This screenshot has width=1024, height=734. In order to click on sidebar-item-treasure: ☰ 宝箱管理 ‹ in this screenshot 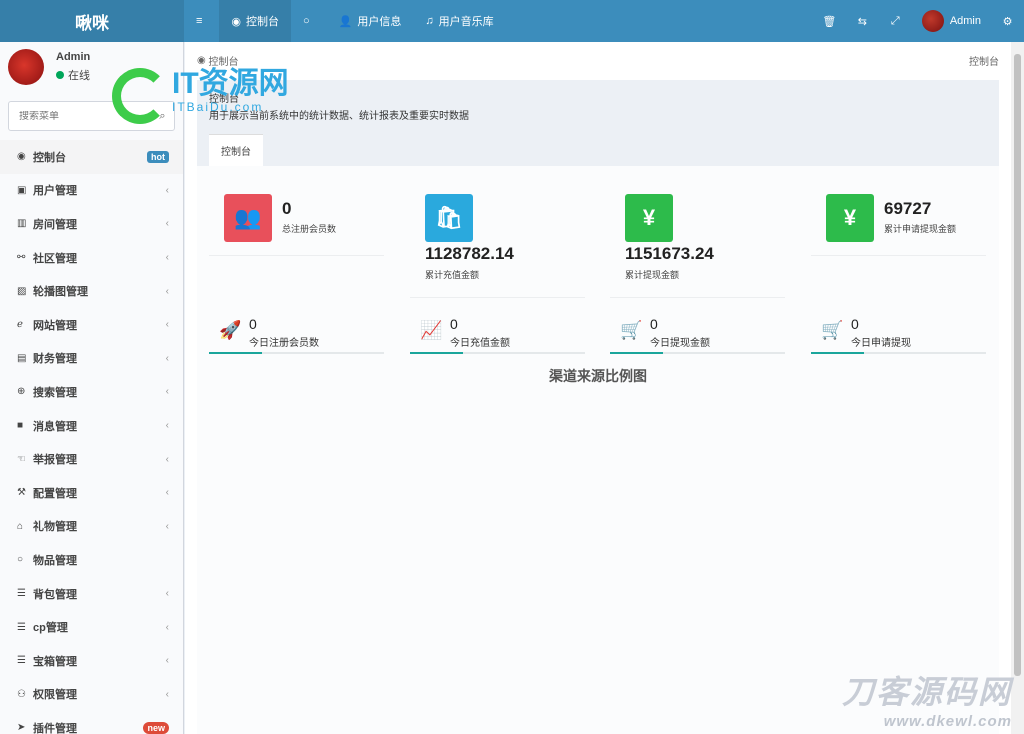, I will do `click(91, 661)`.